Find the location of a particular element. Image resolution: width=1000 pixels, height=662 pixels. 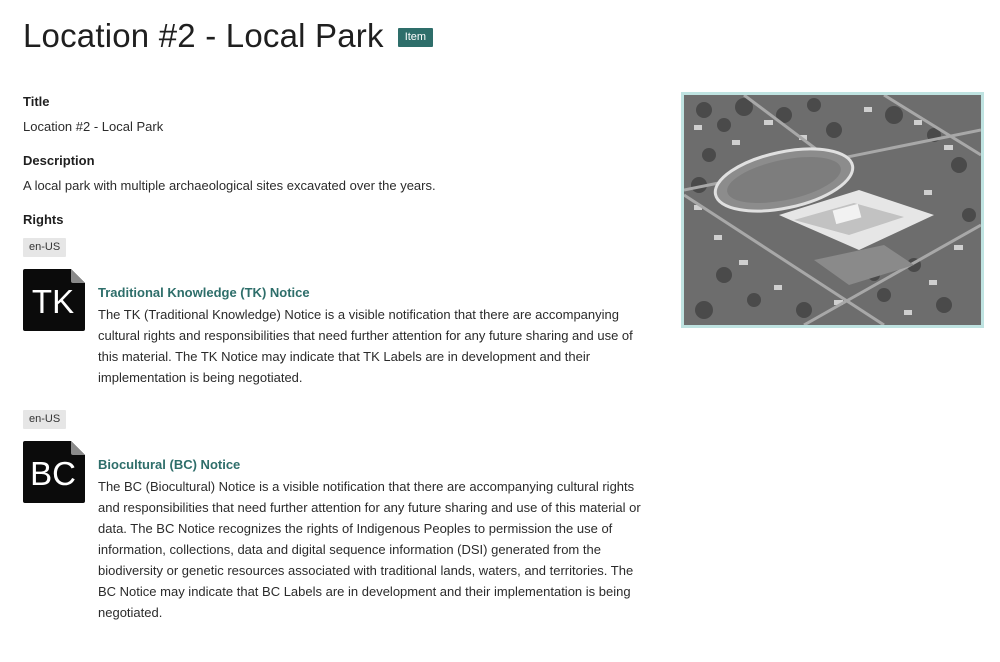

tk-notice-title-link: Traditional Knowledge (TK) Notice is located at coordinates (376, 293).